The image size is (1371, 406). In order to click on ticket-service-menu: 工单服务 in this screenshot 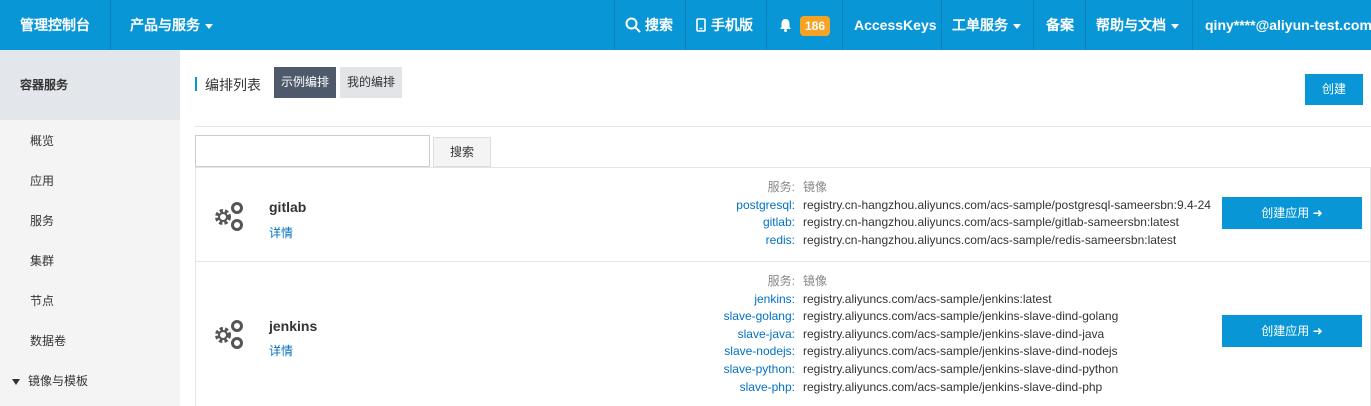, I will do `click(986, 25)`.